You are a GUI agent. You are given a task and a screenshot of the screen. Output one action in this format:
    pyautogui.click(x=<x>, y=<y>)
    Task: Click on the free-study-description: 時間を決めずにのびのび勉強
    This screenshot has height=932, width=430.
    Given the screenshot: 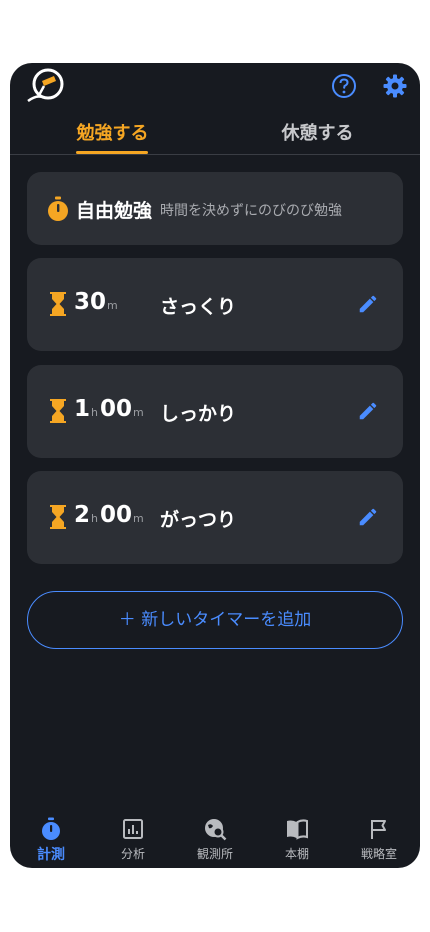 What is the action you would take?
    pyautogui.click(x=251, y=211)
    